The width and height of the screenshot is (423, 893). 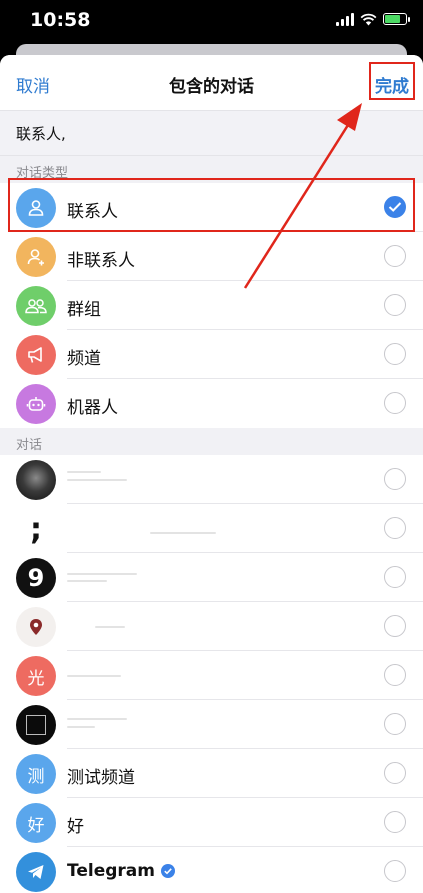 I want to click on type-row-non-contacts: 非联系人, so click(x=211, y=256).